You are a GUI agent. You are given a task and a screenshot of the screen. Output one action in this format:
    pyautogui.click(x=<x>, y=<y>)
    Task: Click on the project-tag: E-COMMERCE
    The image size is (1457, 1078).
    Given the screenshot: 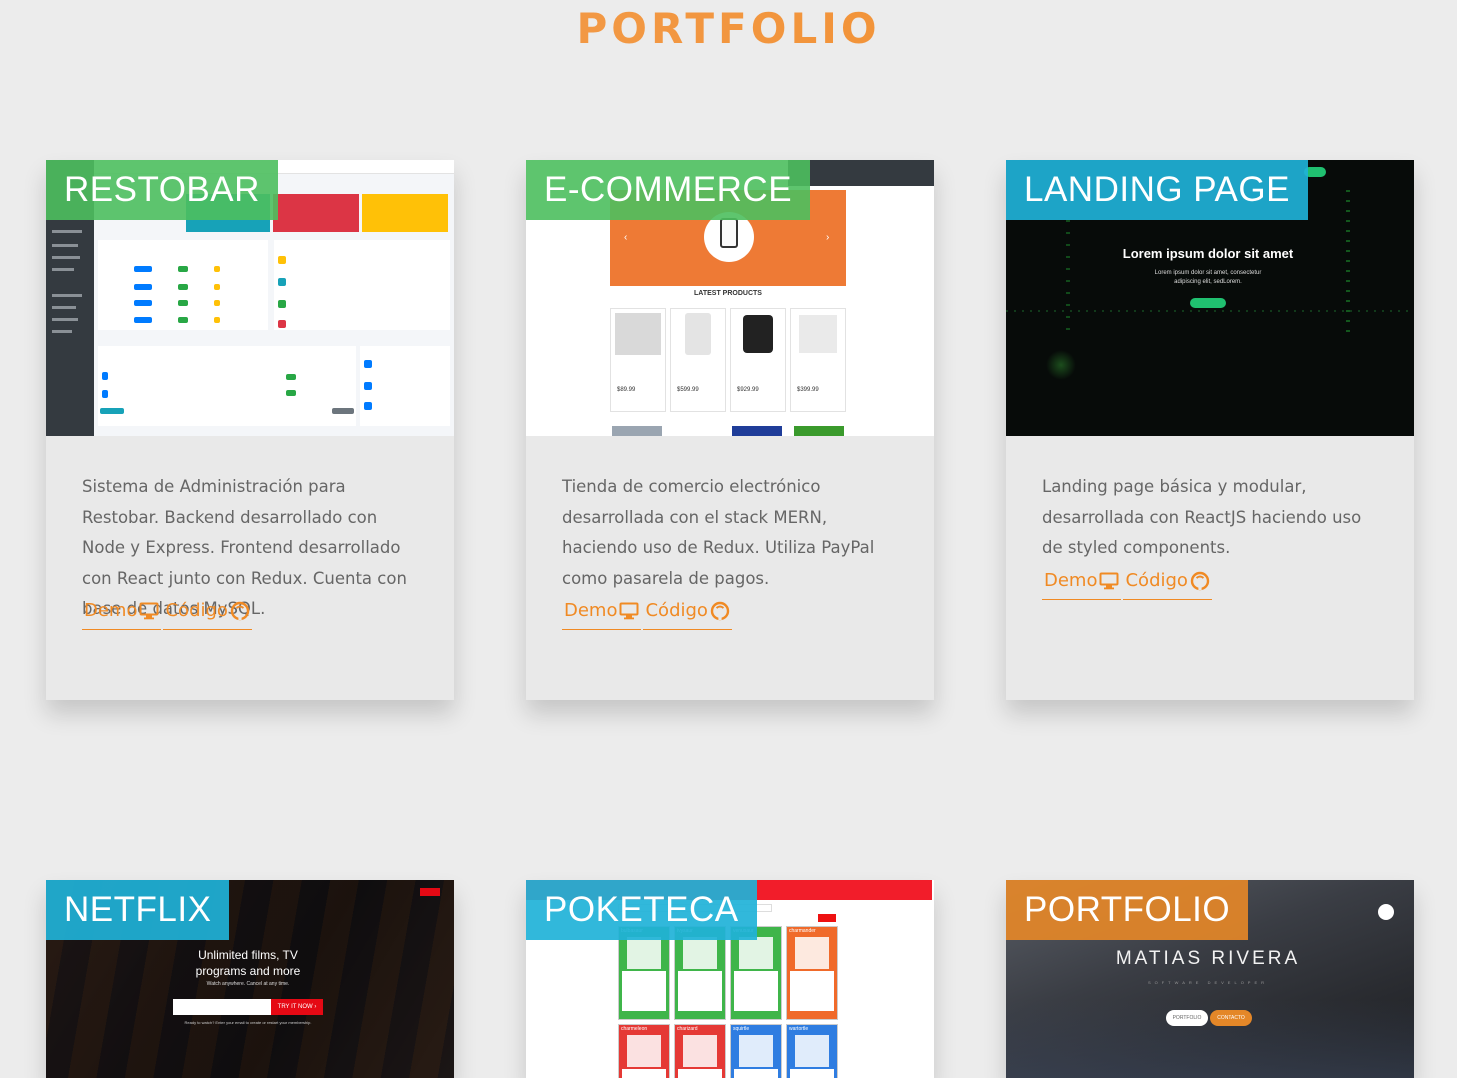 What is the action you would take?
    pyautogui.click(x=668, y=190)
    